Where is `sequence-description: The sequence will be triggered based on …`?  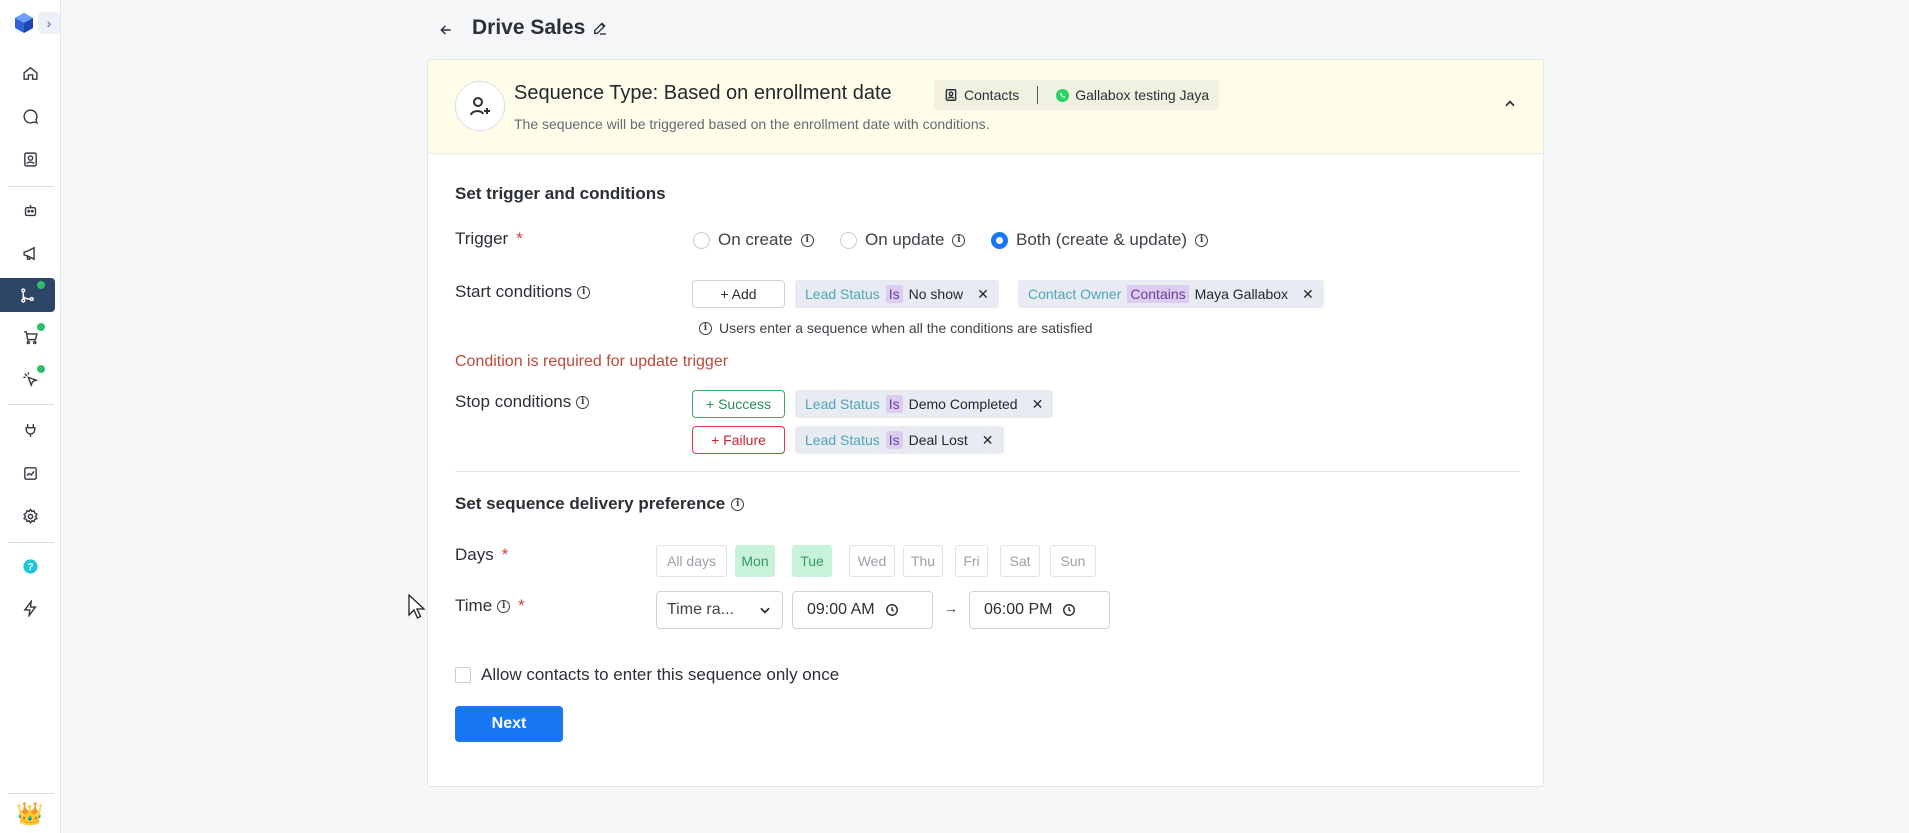
sequence-description: The sequence will be triggered based on … is located at coordinates (752, 124).